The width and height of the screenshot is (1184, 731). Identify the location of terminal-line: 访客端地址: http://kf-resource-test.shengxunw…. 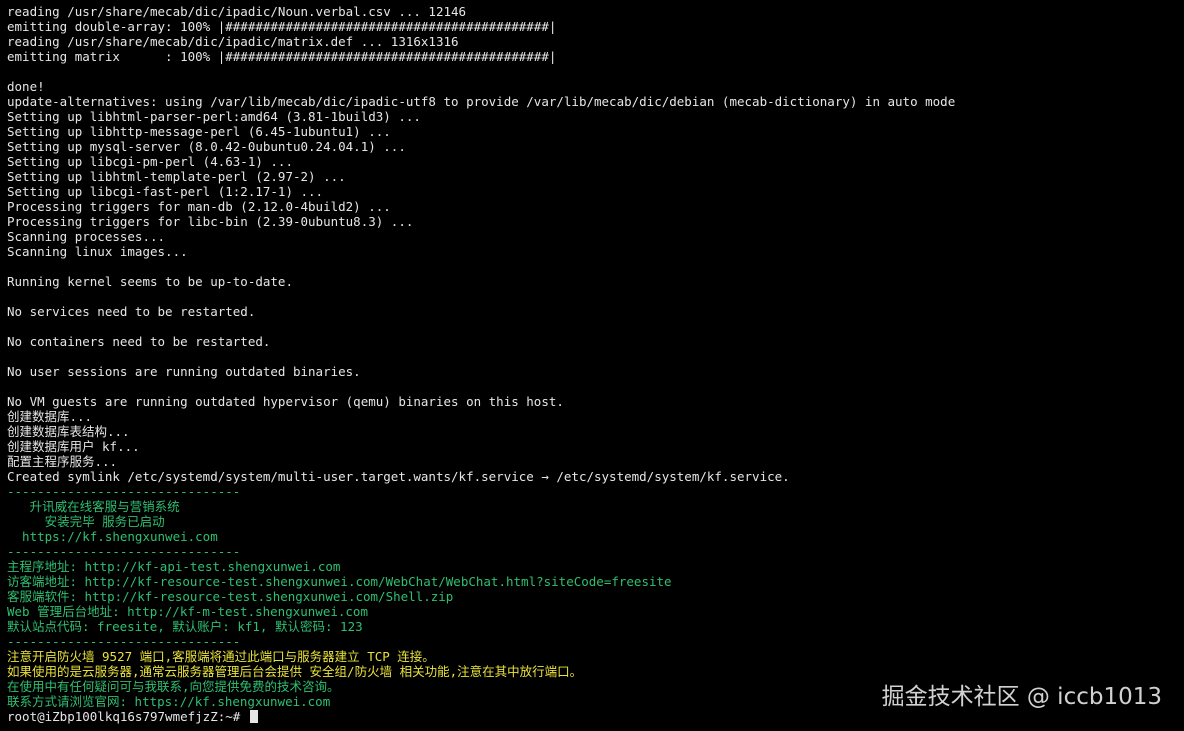
(339, 581).